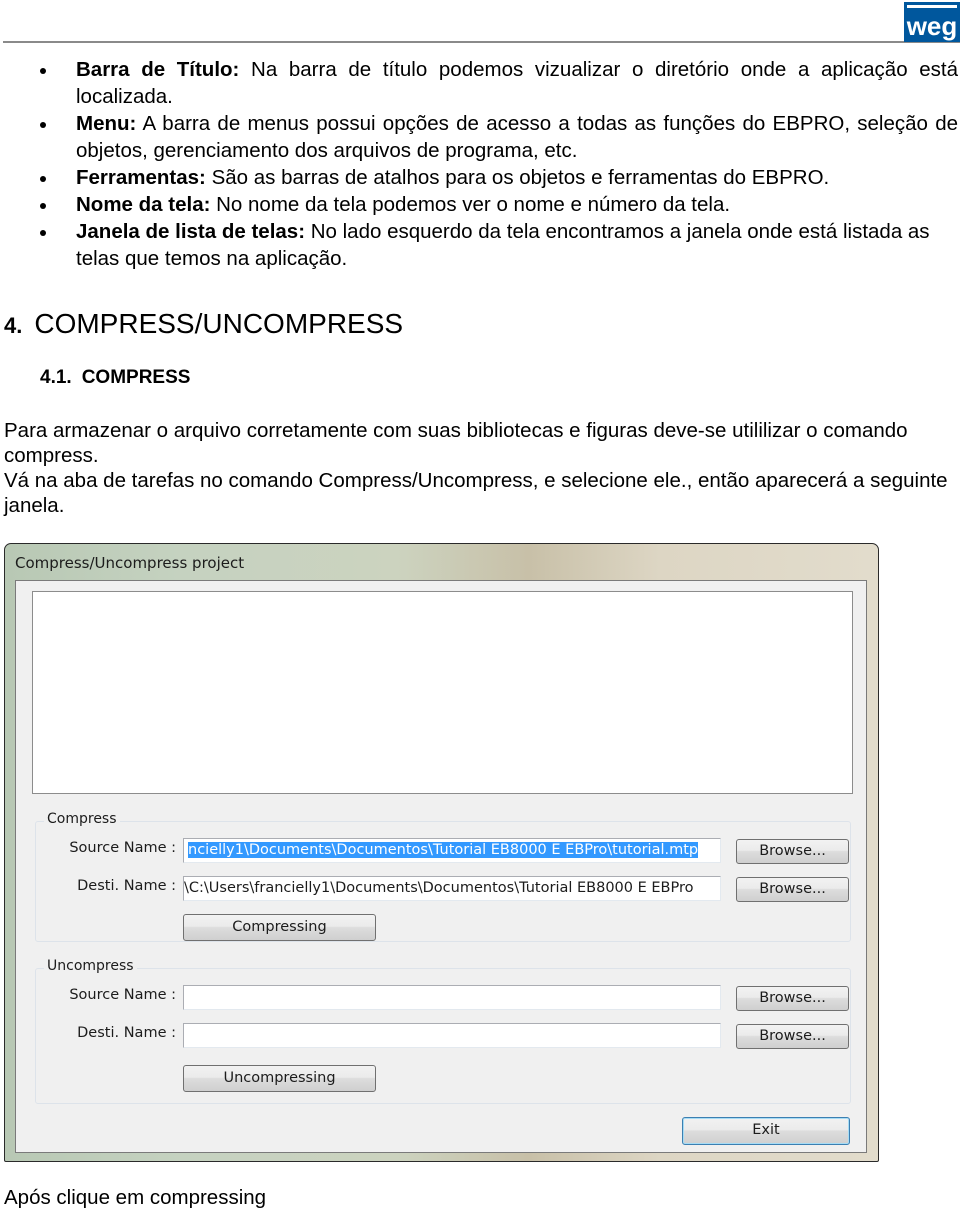  I want to click on list-item-term: Janela de lista de telas:, so click(191, 231).